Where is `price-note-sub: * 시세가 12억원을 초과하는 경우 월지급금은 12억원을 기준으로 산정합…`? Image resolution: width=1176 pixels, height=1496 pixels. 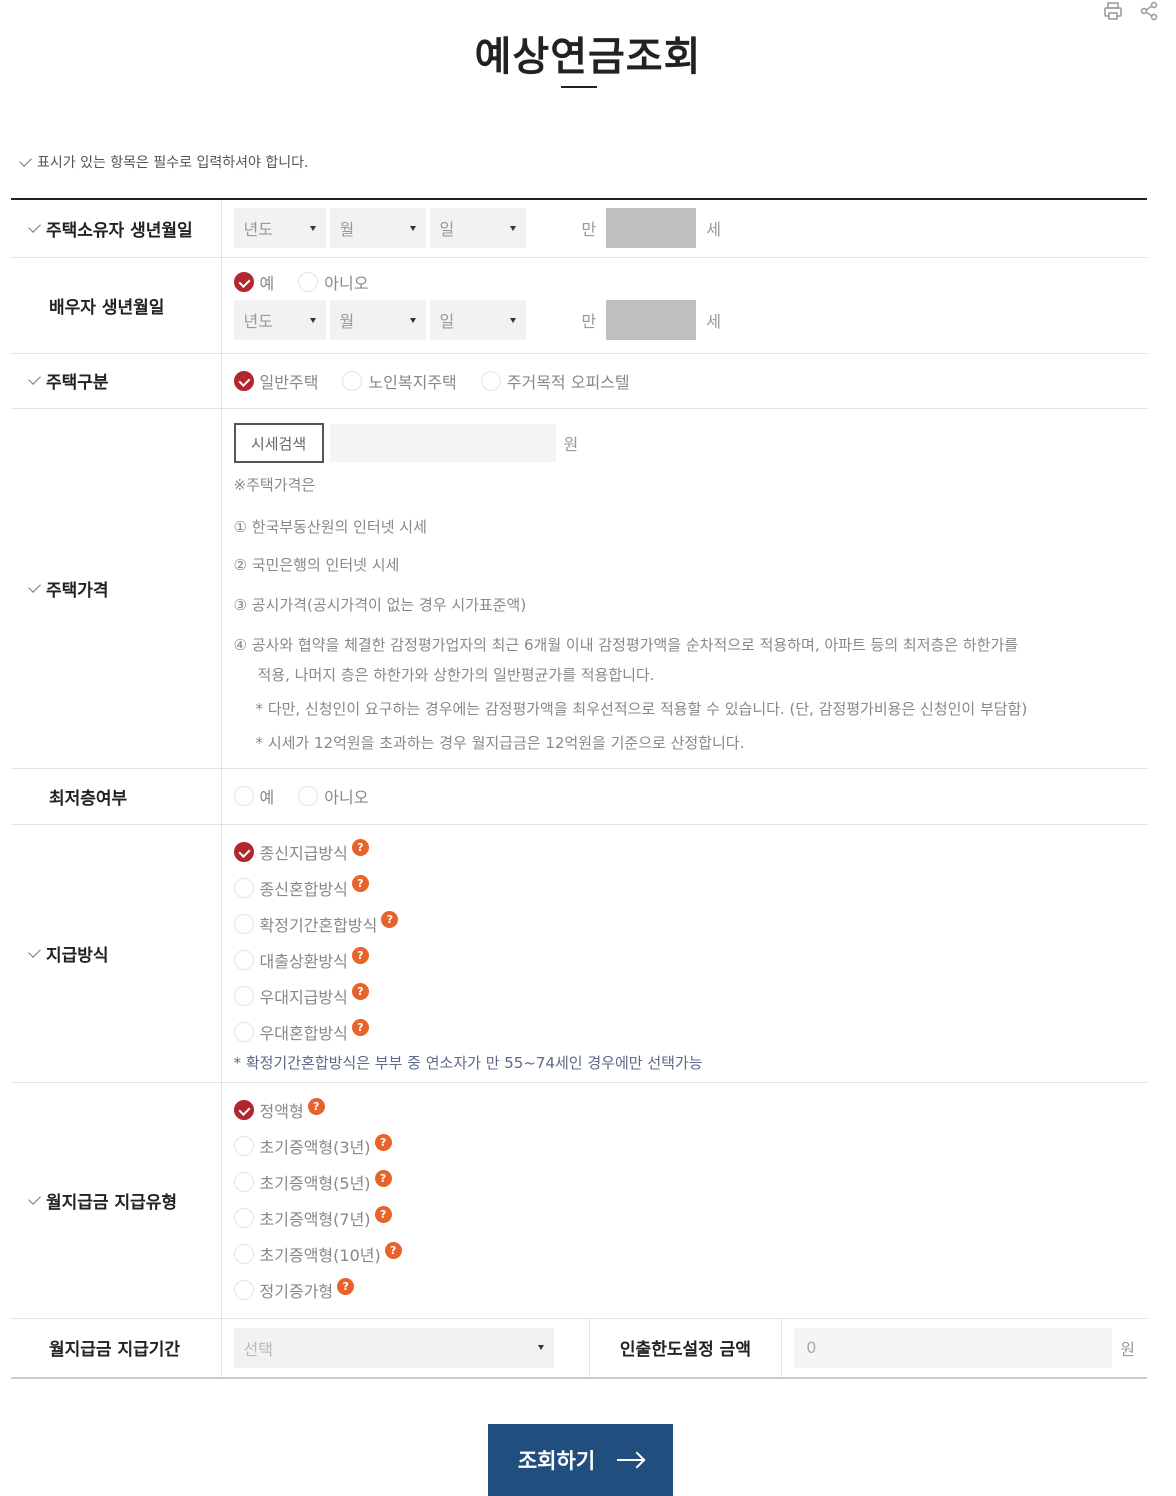
price-note-sub: * 시세가 12억원을 초과하는 경우 월지급금은 12억원을 기준으로 산정합… is located at coordinates (500, 743).